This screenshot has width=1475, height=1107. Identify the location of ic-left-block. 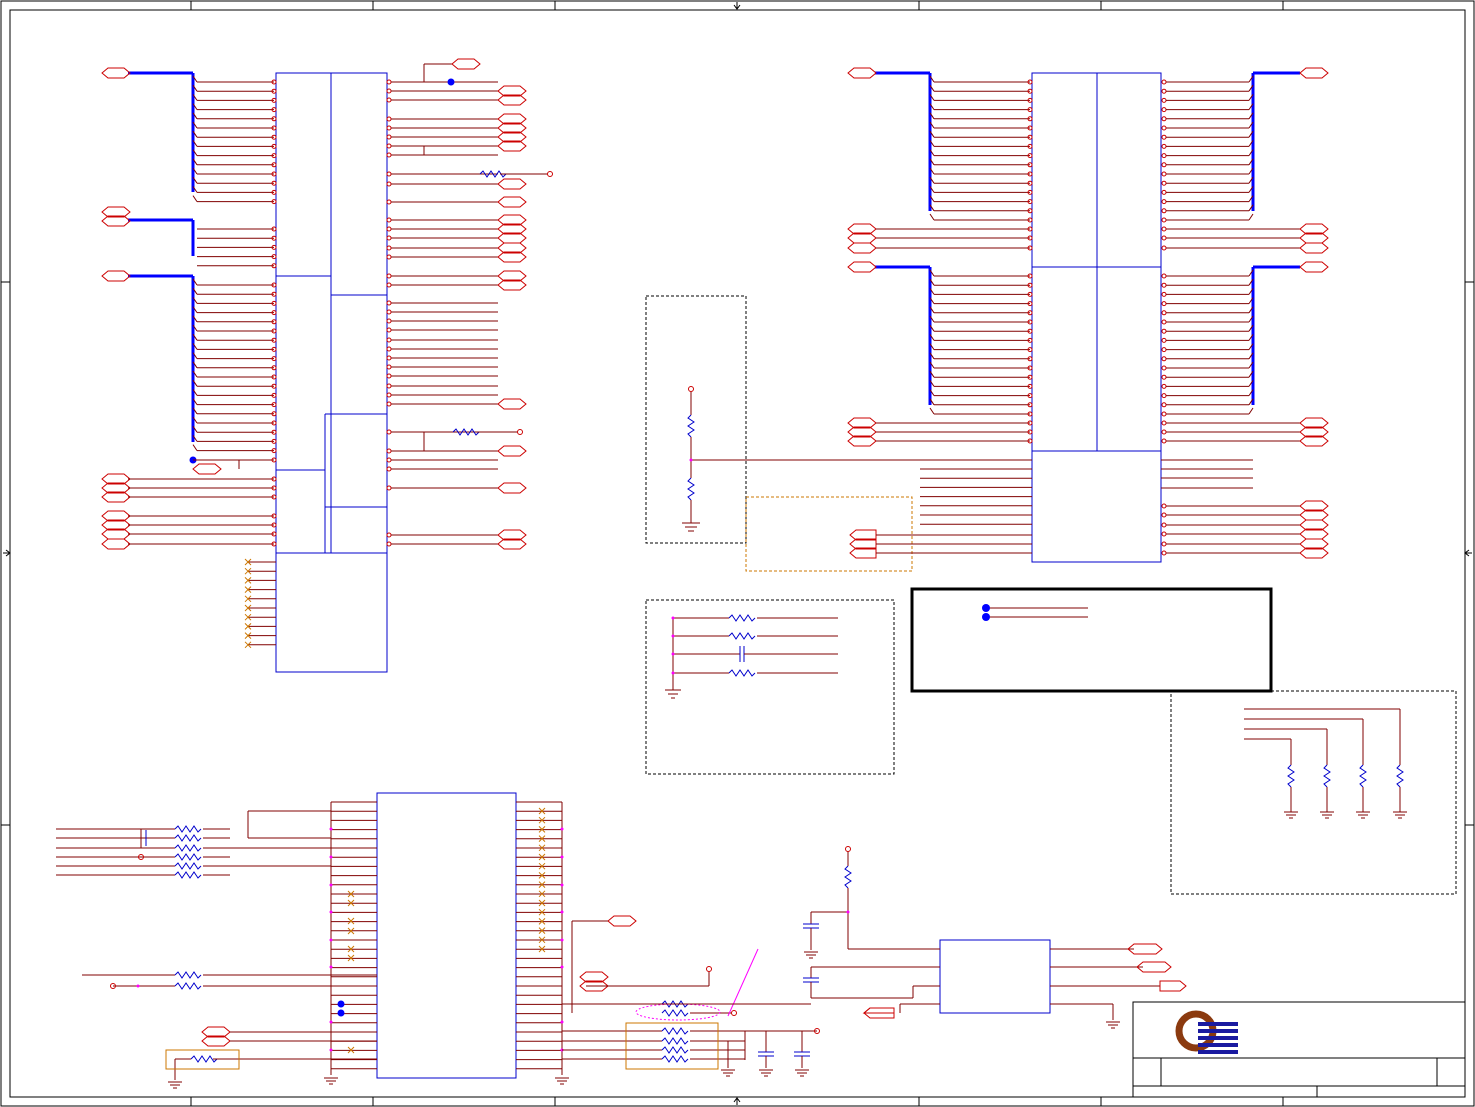
(331, 372).